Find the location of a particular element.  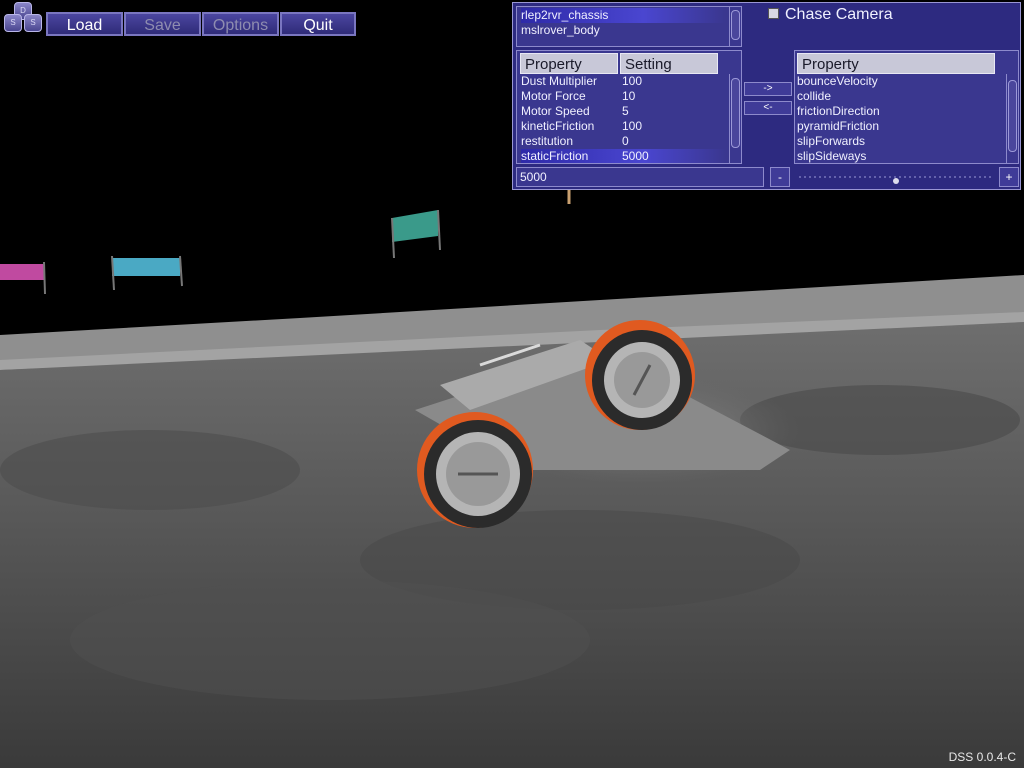

add-property-button: -> is located at coordinates (768, 89).